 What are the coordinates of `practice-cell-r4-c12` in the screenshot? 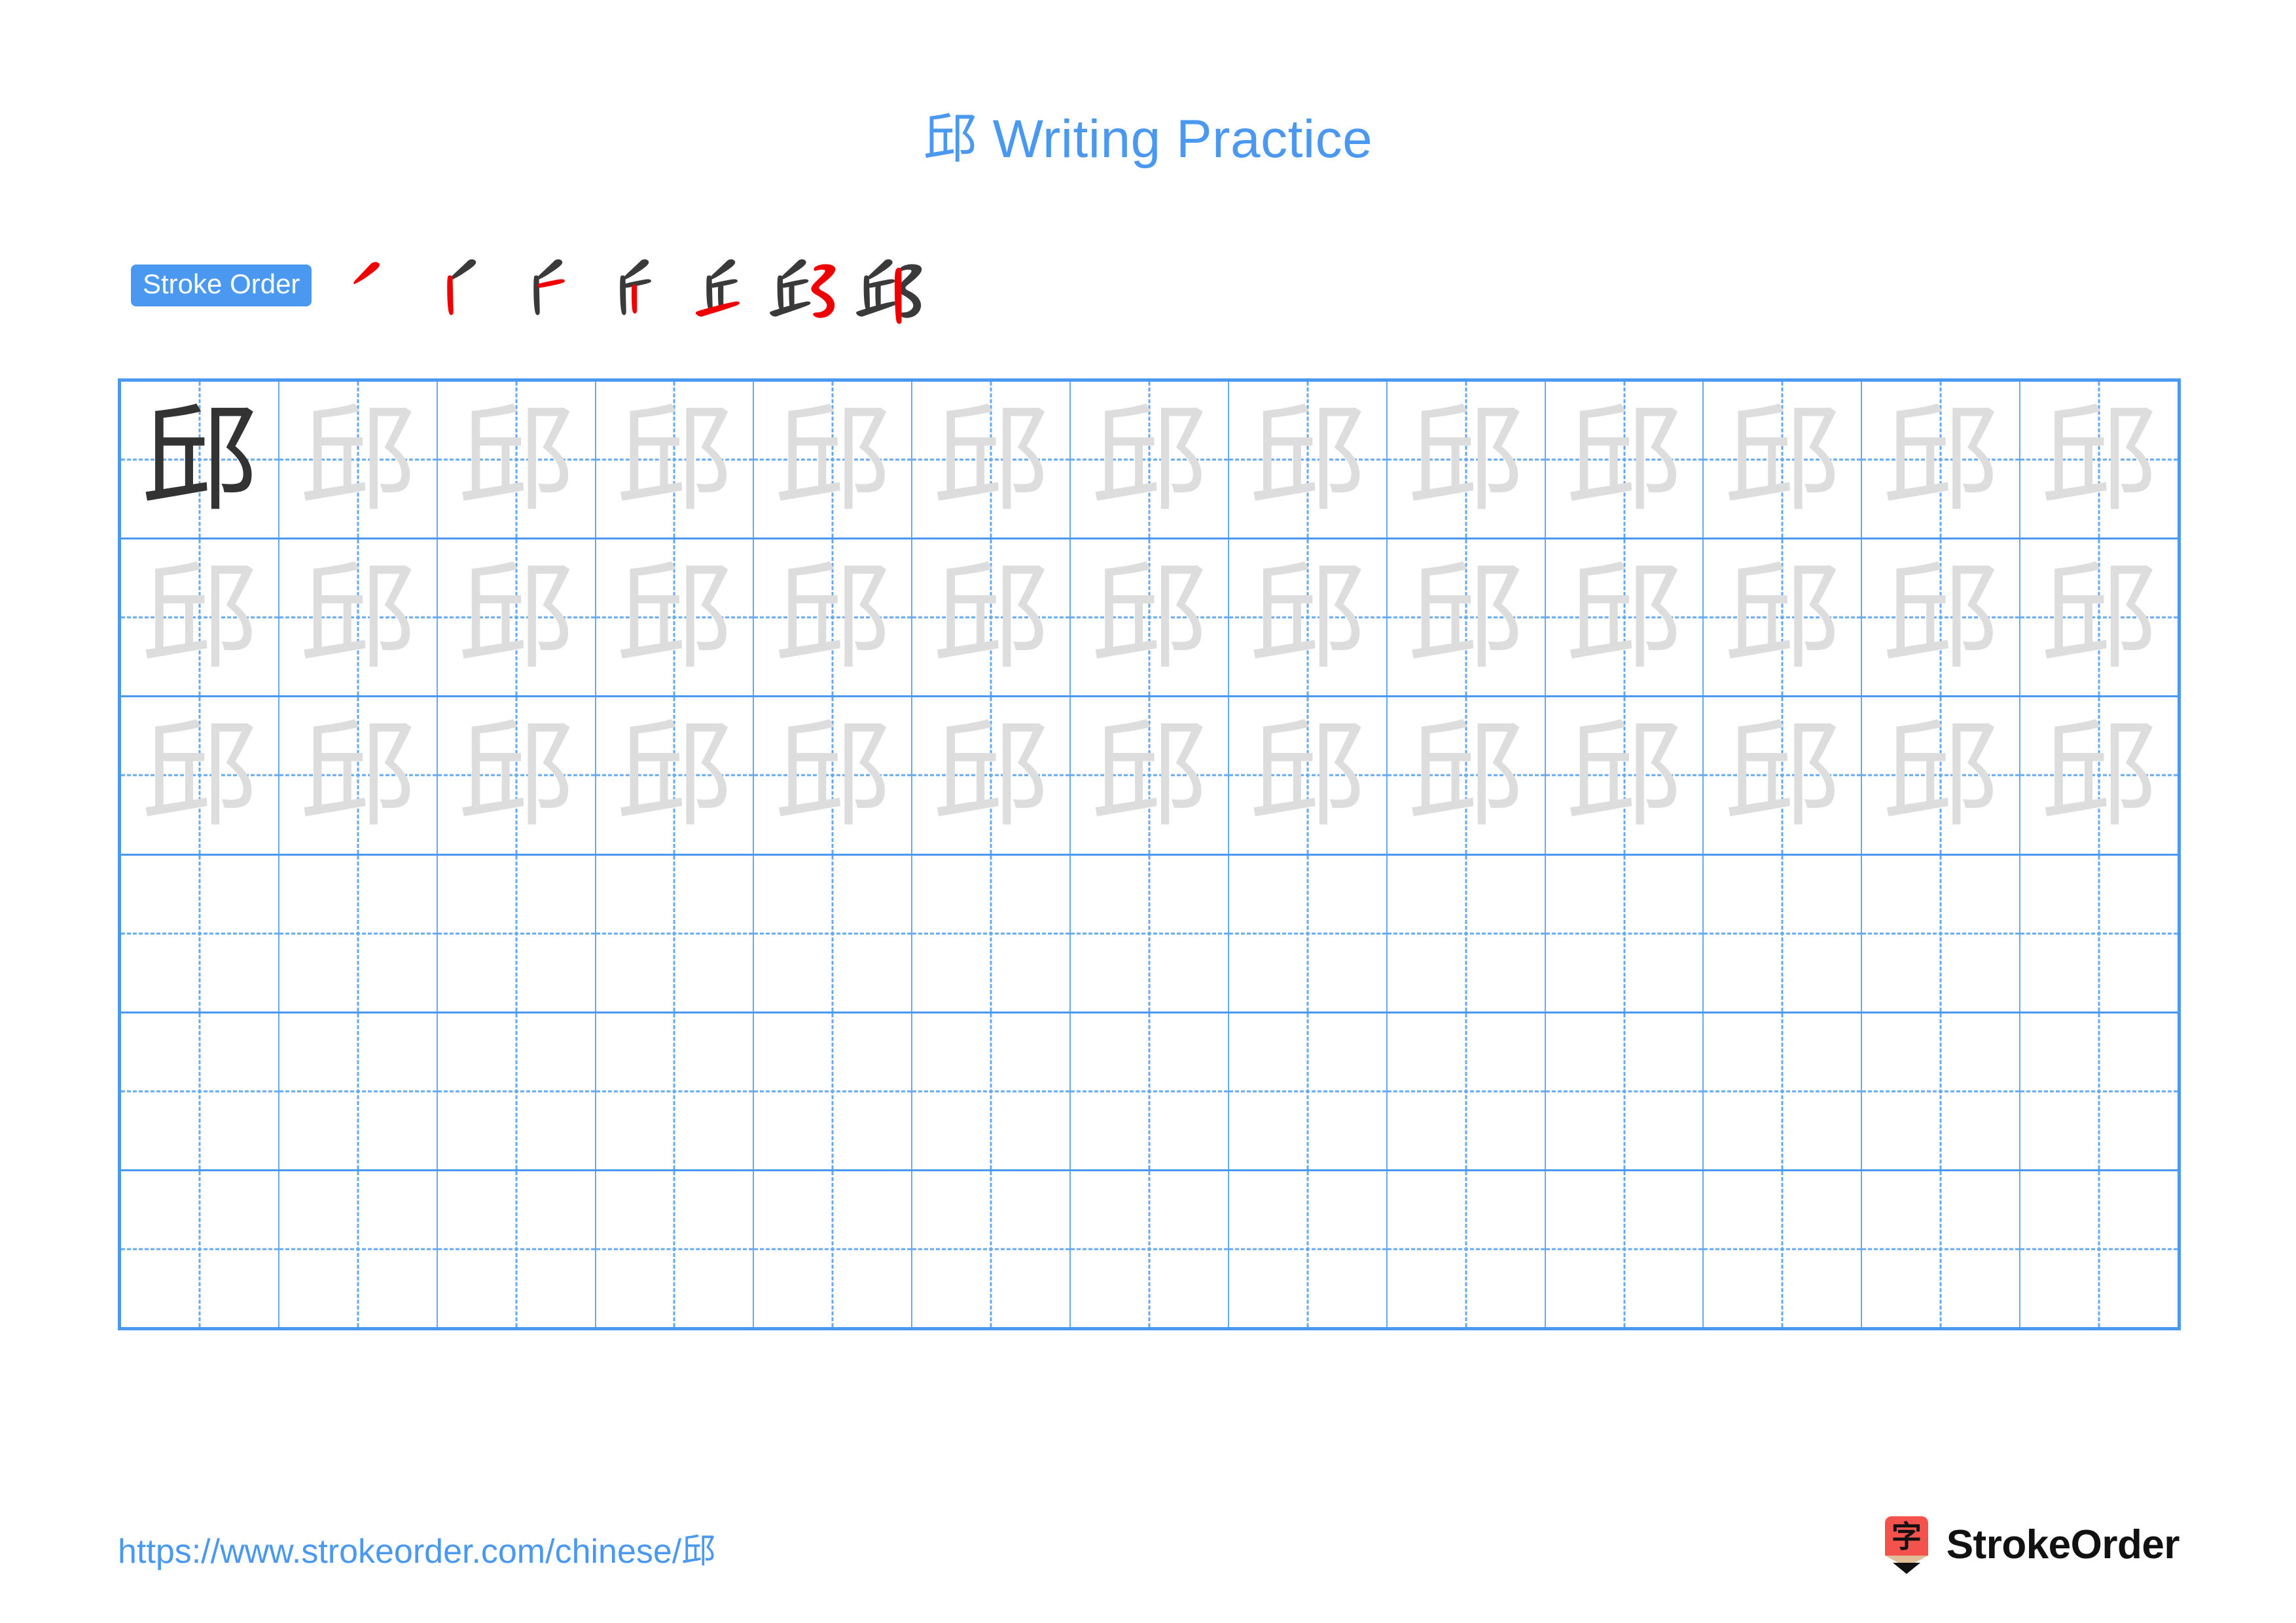 It's located at (1941, 933).